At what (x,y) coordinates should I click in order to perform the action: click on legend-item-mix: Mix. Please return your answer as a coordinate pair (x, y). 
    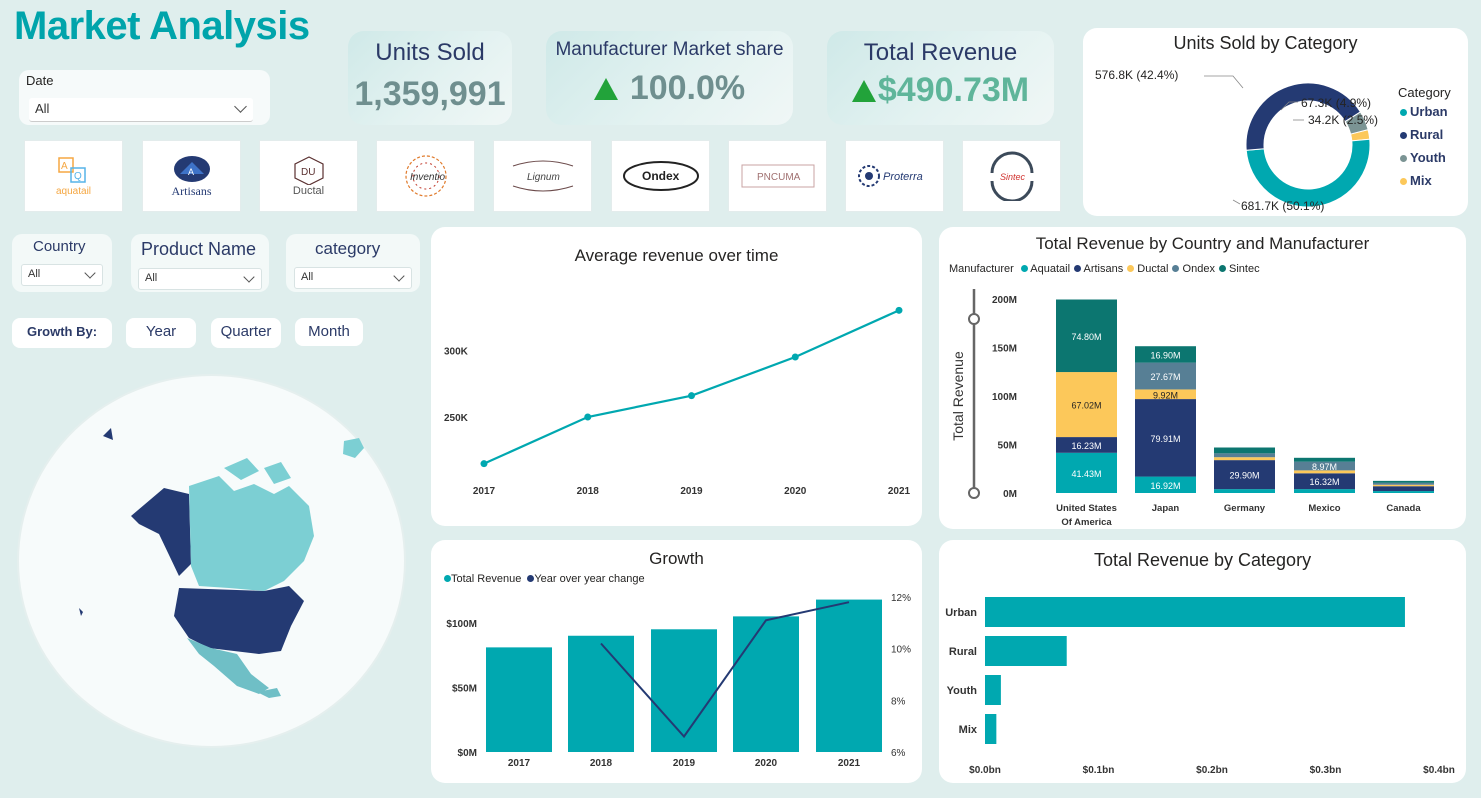
    Looking at the image, I should click on (1416, 180).